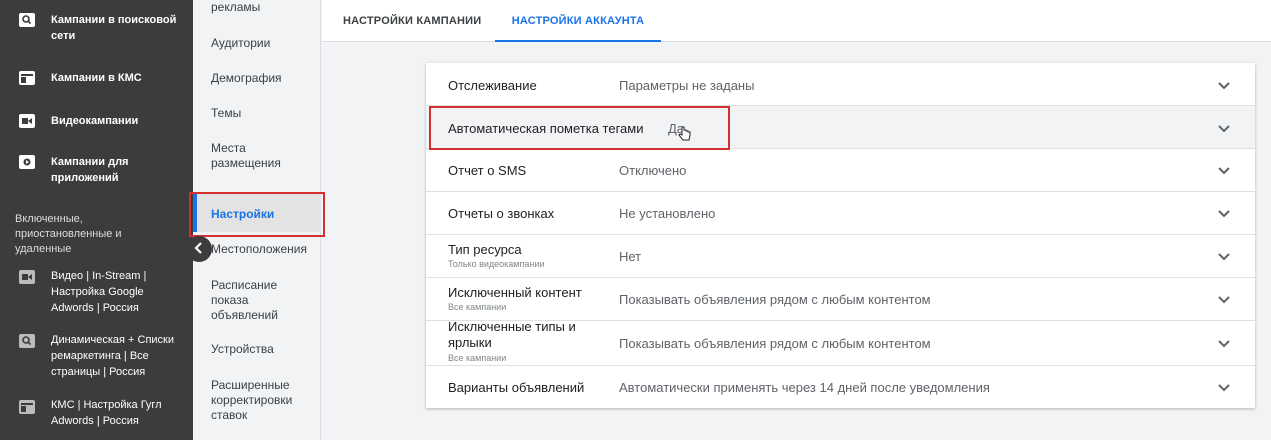  I want to click on nav-item-topics: Темы, so click(261, 113).